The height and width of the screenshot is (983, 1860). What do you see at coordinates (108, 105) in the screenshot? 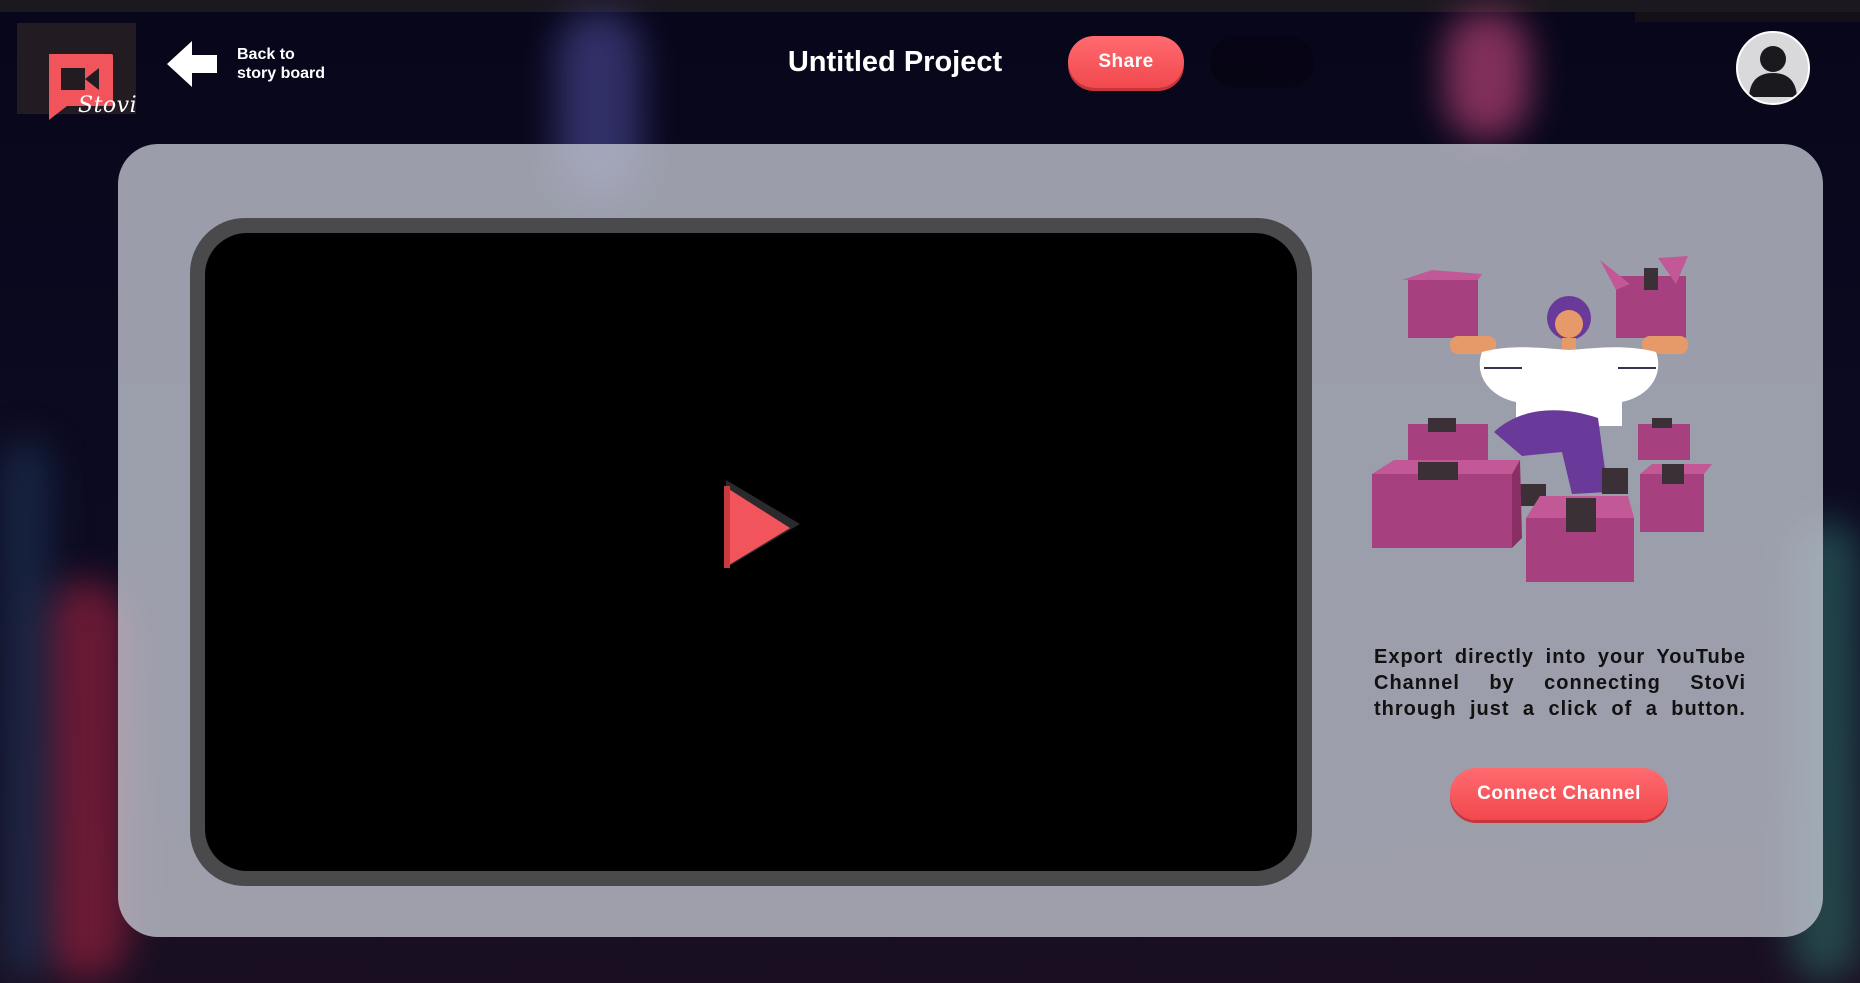
I see `logo-text: Stovi` at bounding box center [108, 105].